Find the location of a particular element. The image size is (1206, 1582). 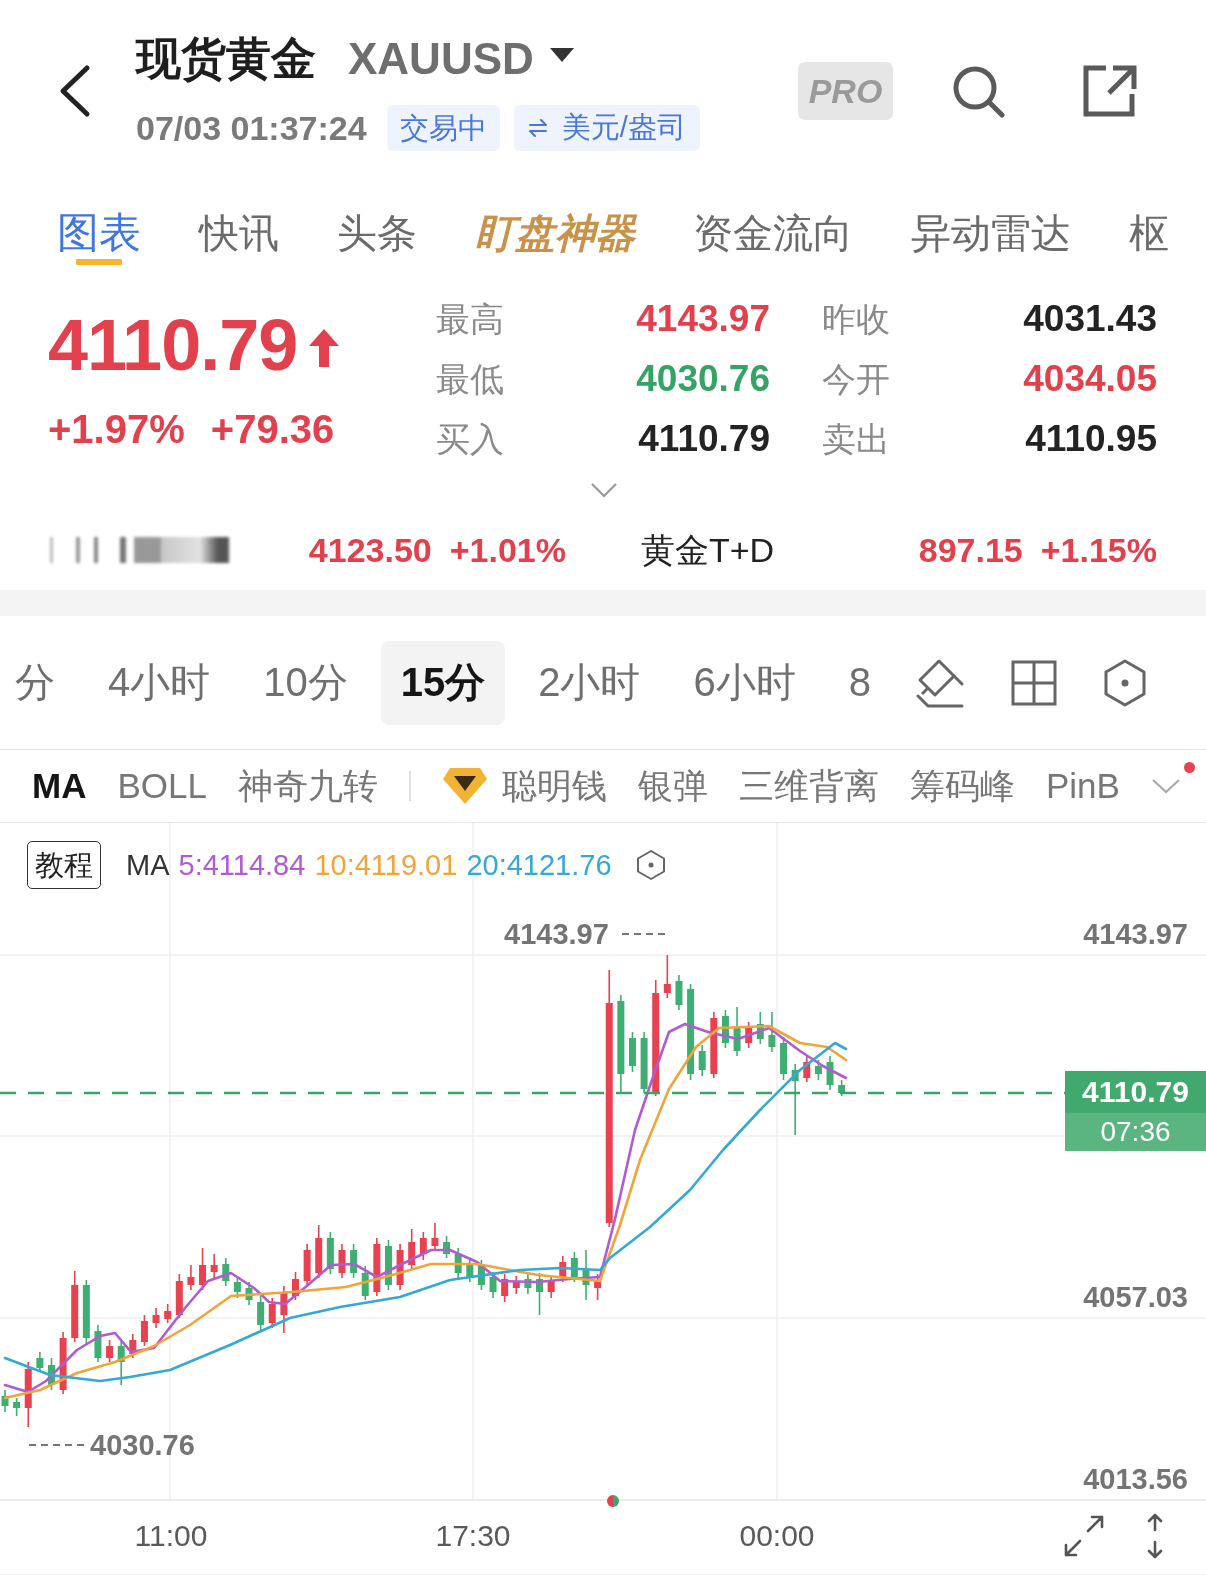

moving-average-value: 5:4114.84 is located at coordinates (242, 865).